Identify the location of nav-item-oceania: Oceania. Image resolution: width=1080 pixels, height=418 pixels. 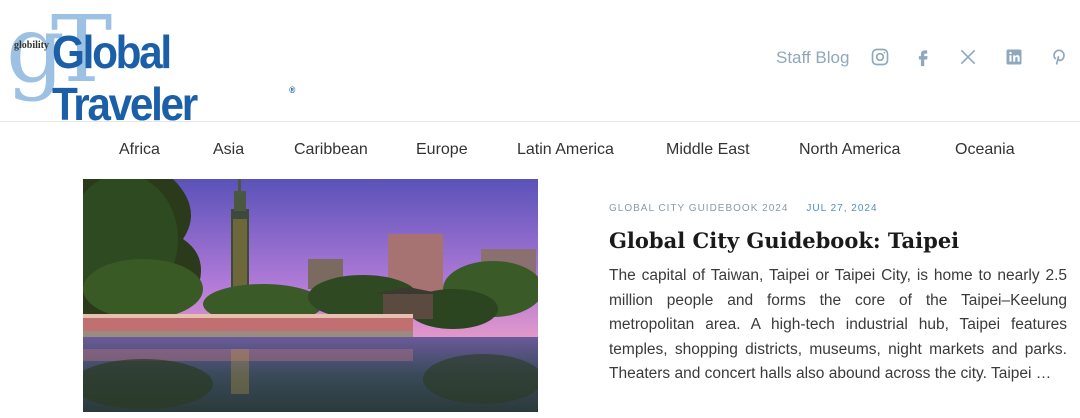
(985, 150).